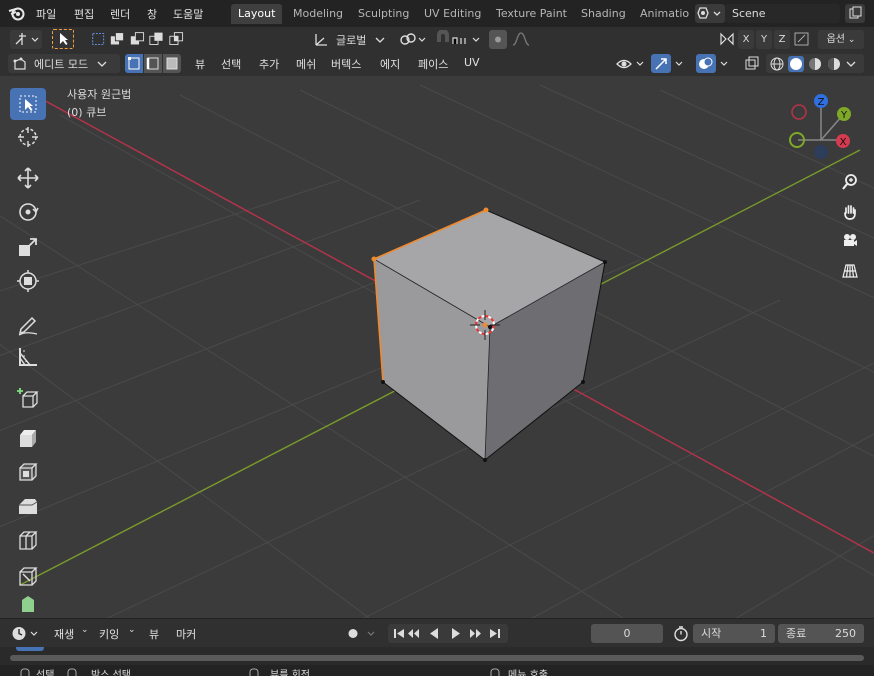  Describe the element at coordinates (98, 39) in the screenshot. I see `select-new-icon` at that location.